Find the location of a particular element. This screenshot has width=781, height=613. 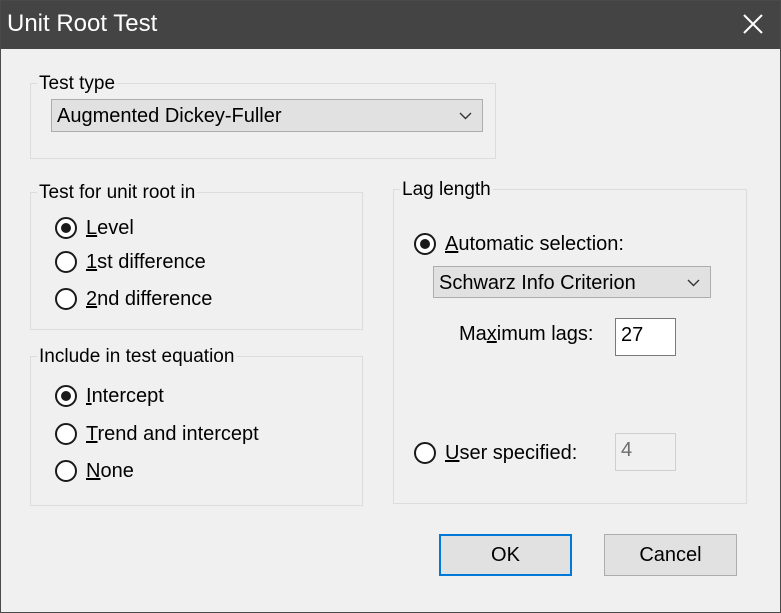

lag-length-label: Lag length is located at coordinates (446, 190).